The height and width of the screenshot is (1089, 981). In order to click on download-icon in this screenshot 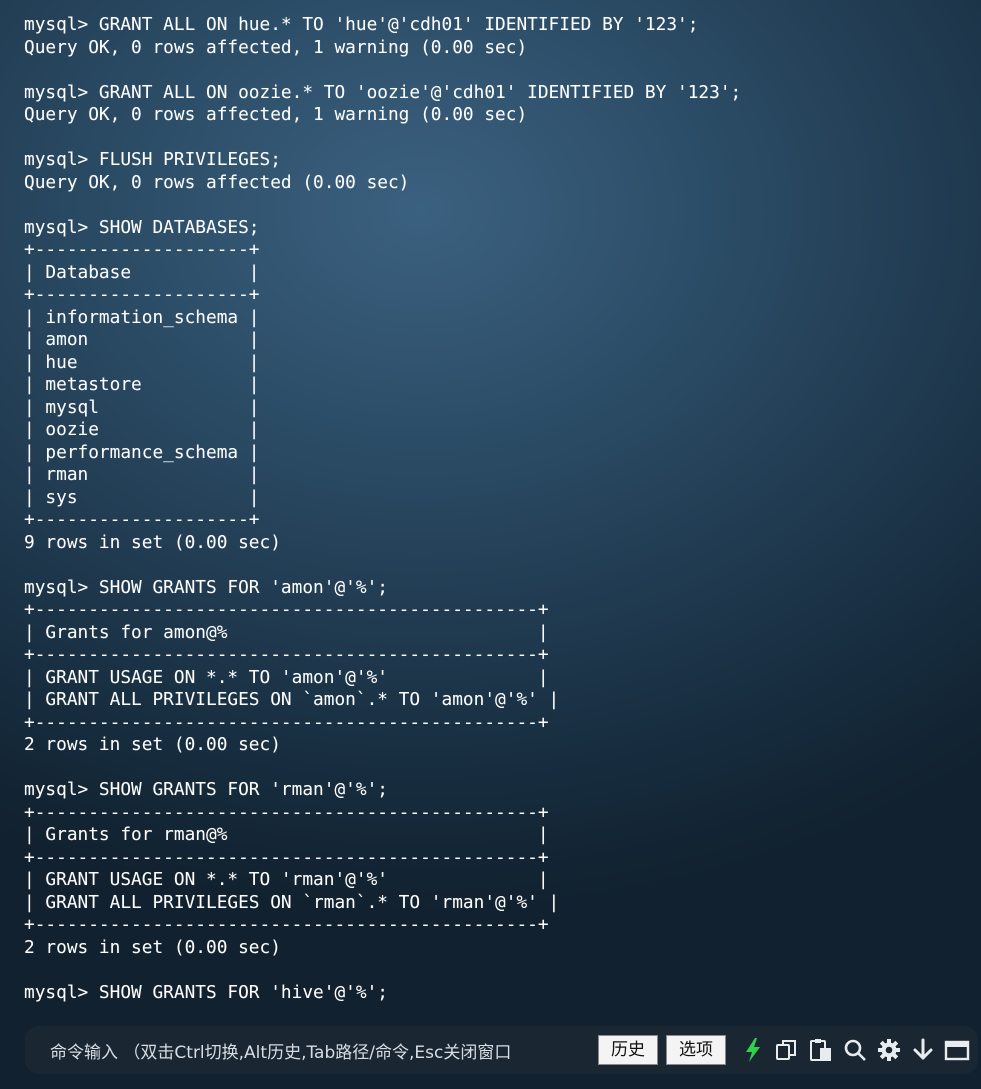, I will do `click(923, 1050)`.